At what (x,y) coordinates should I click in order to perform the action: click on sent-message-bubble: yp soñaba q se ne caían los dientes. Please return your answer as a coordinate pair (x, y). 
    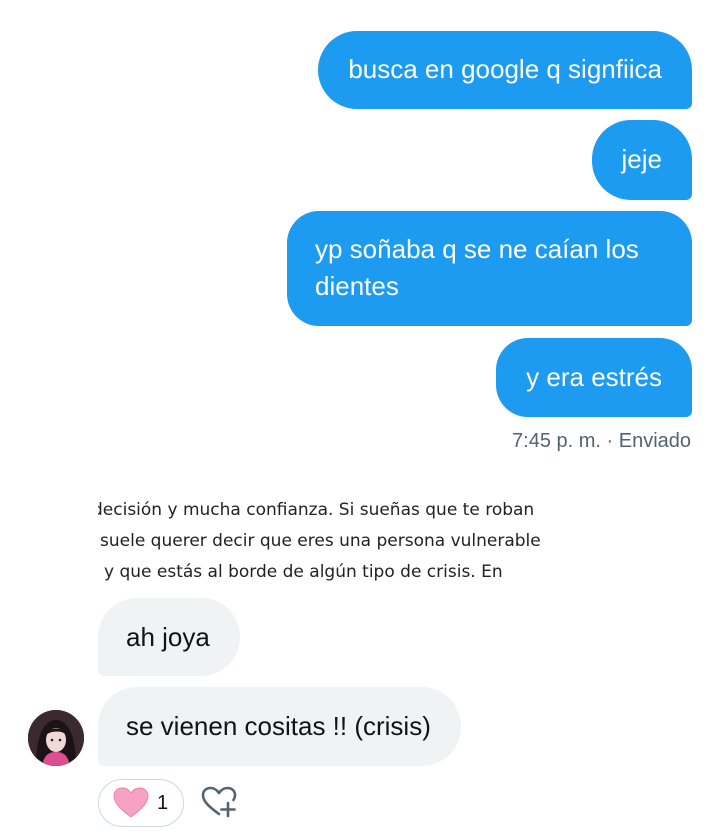
    Looking at the image, I should click on (489, 268).